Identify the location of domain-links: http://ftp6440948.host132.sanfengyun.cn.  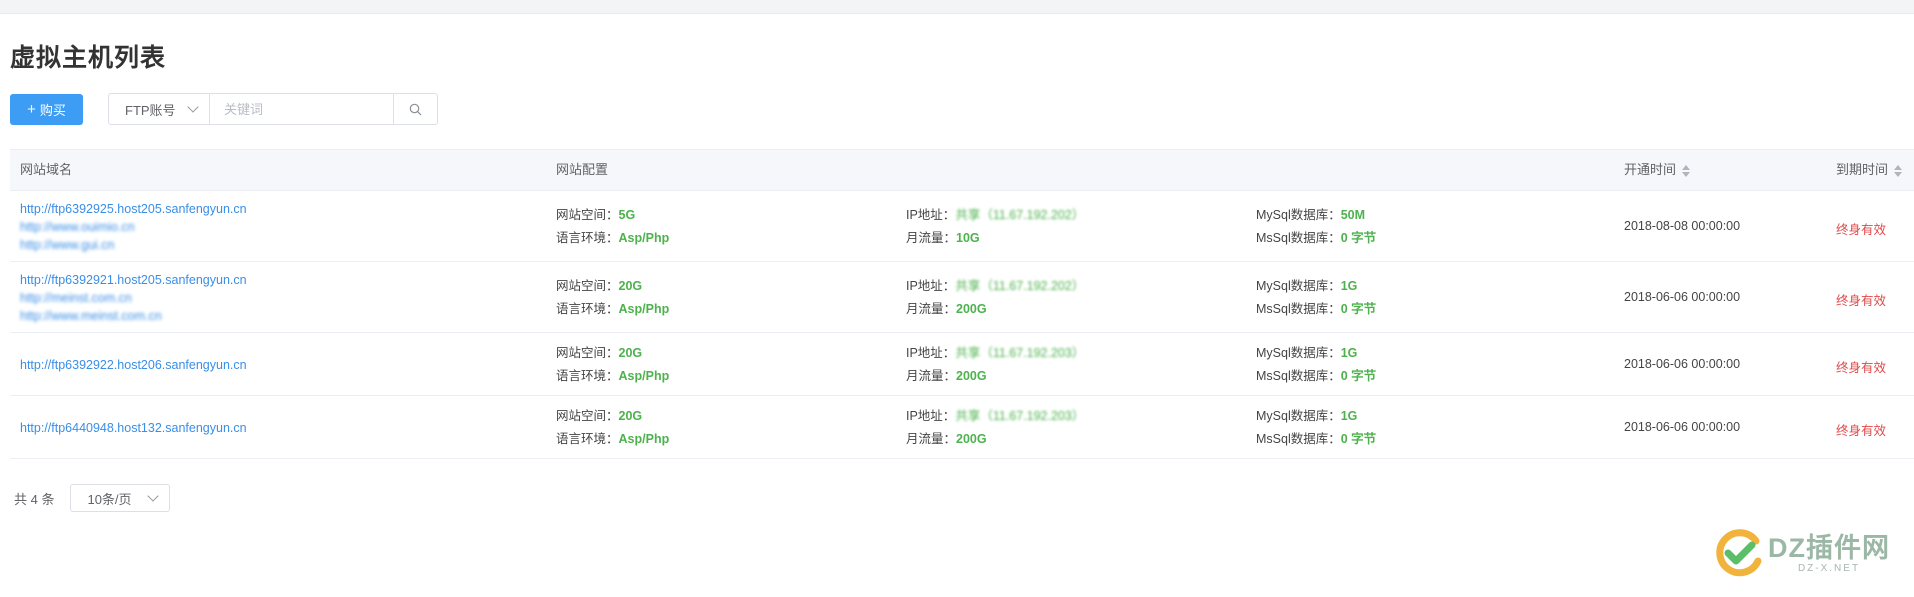
(133, 428).